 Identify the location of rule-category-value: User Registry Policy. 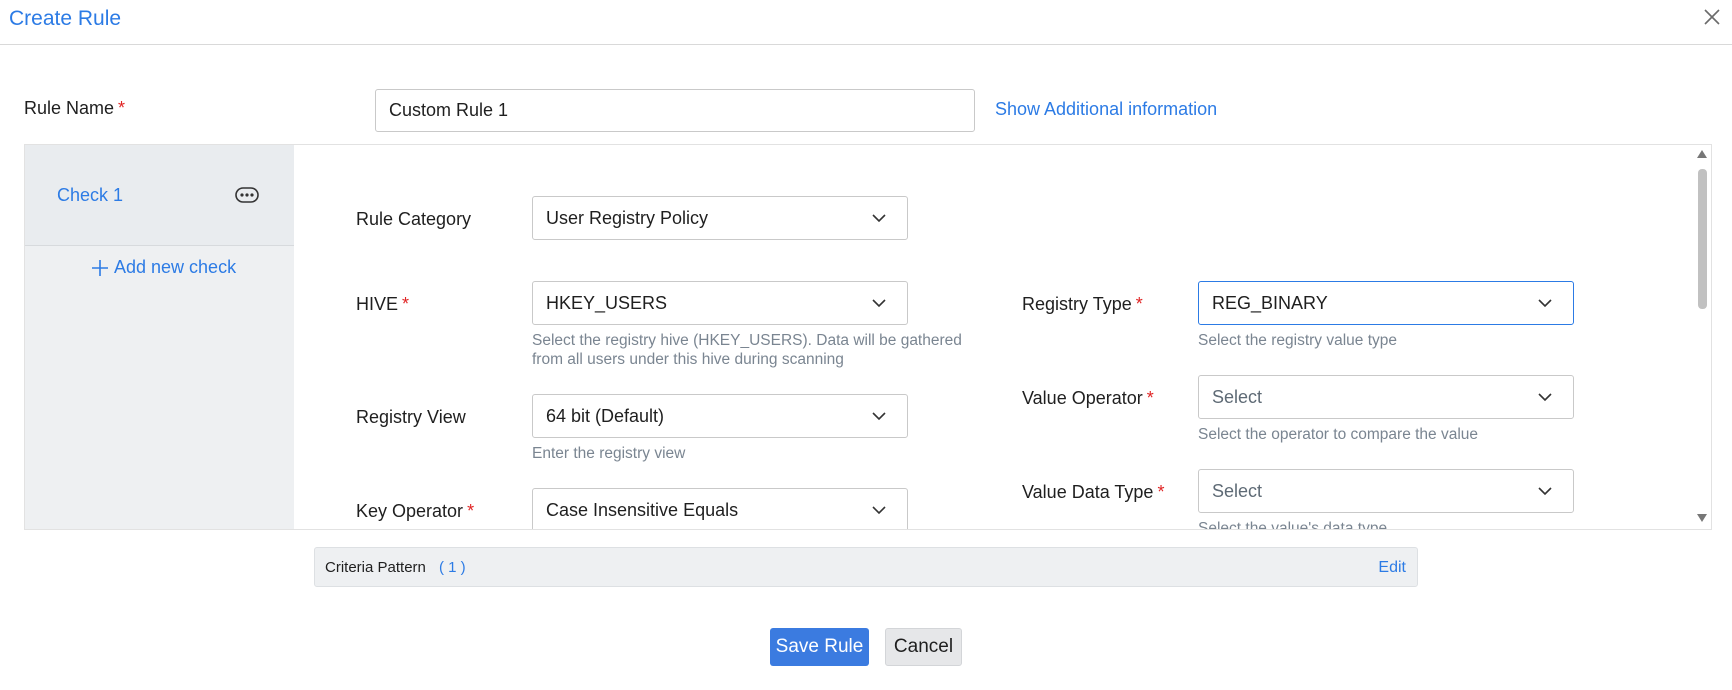
(627, 217).